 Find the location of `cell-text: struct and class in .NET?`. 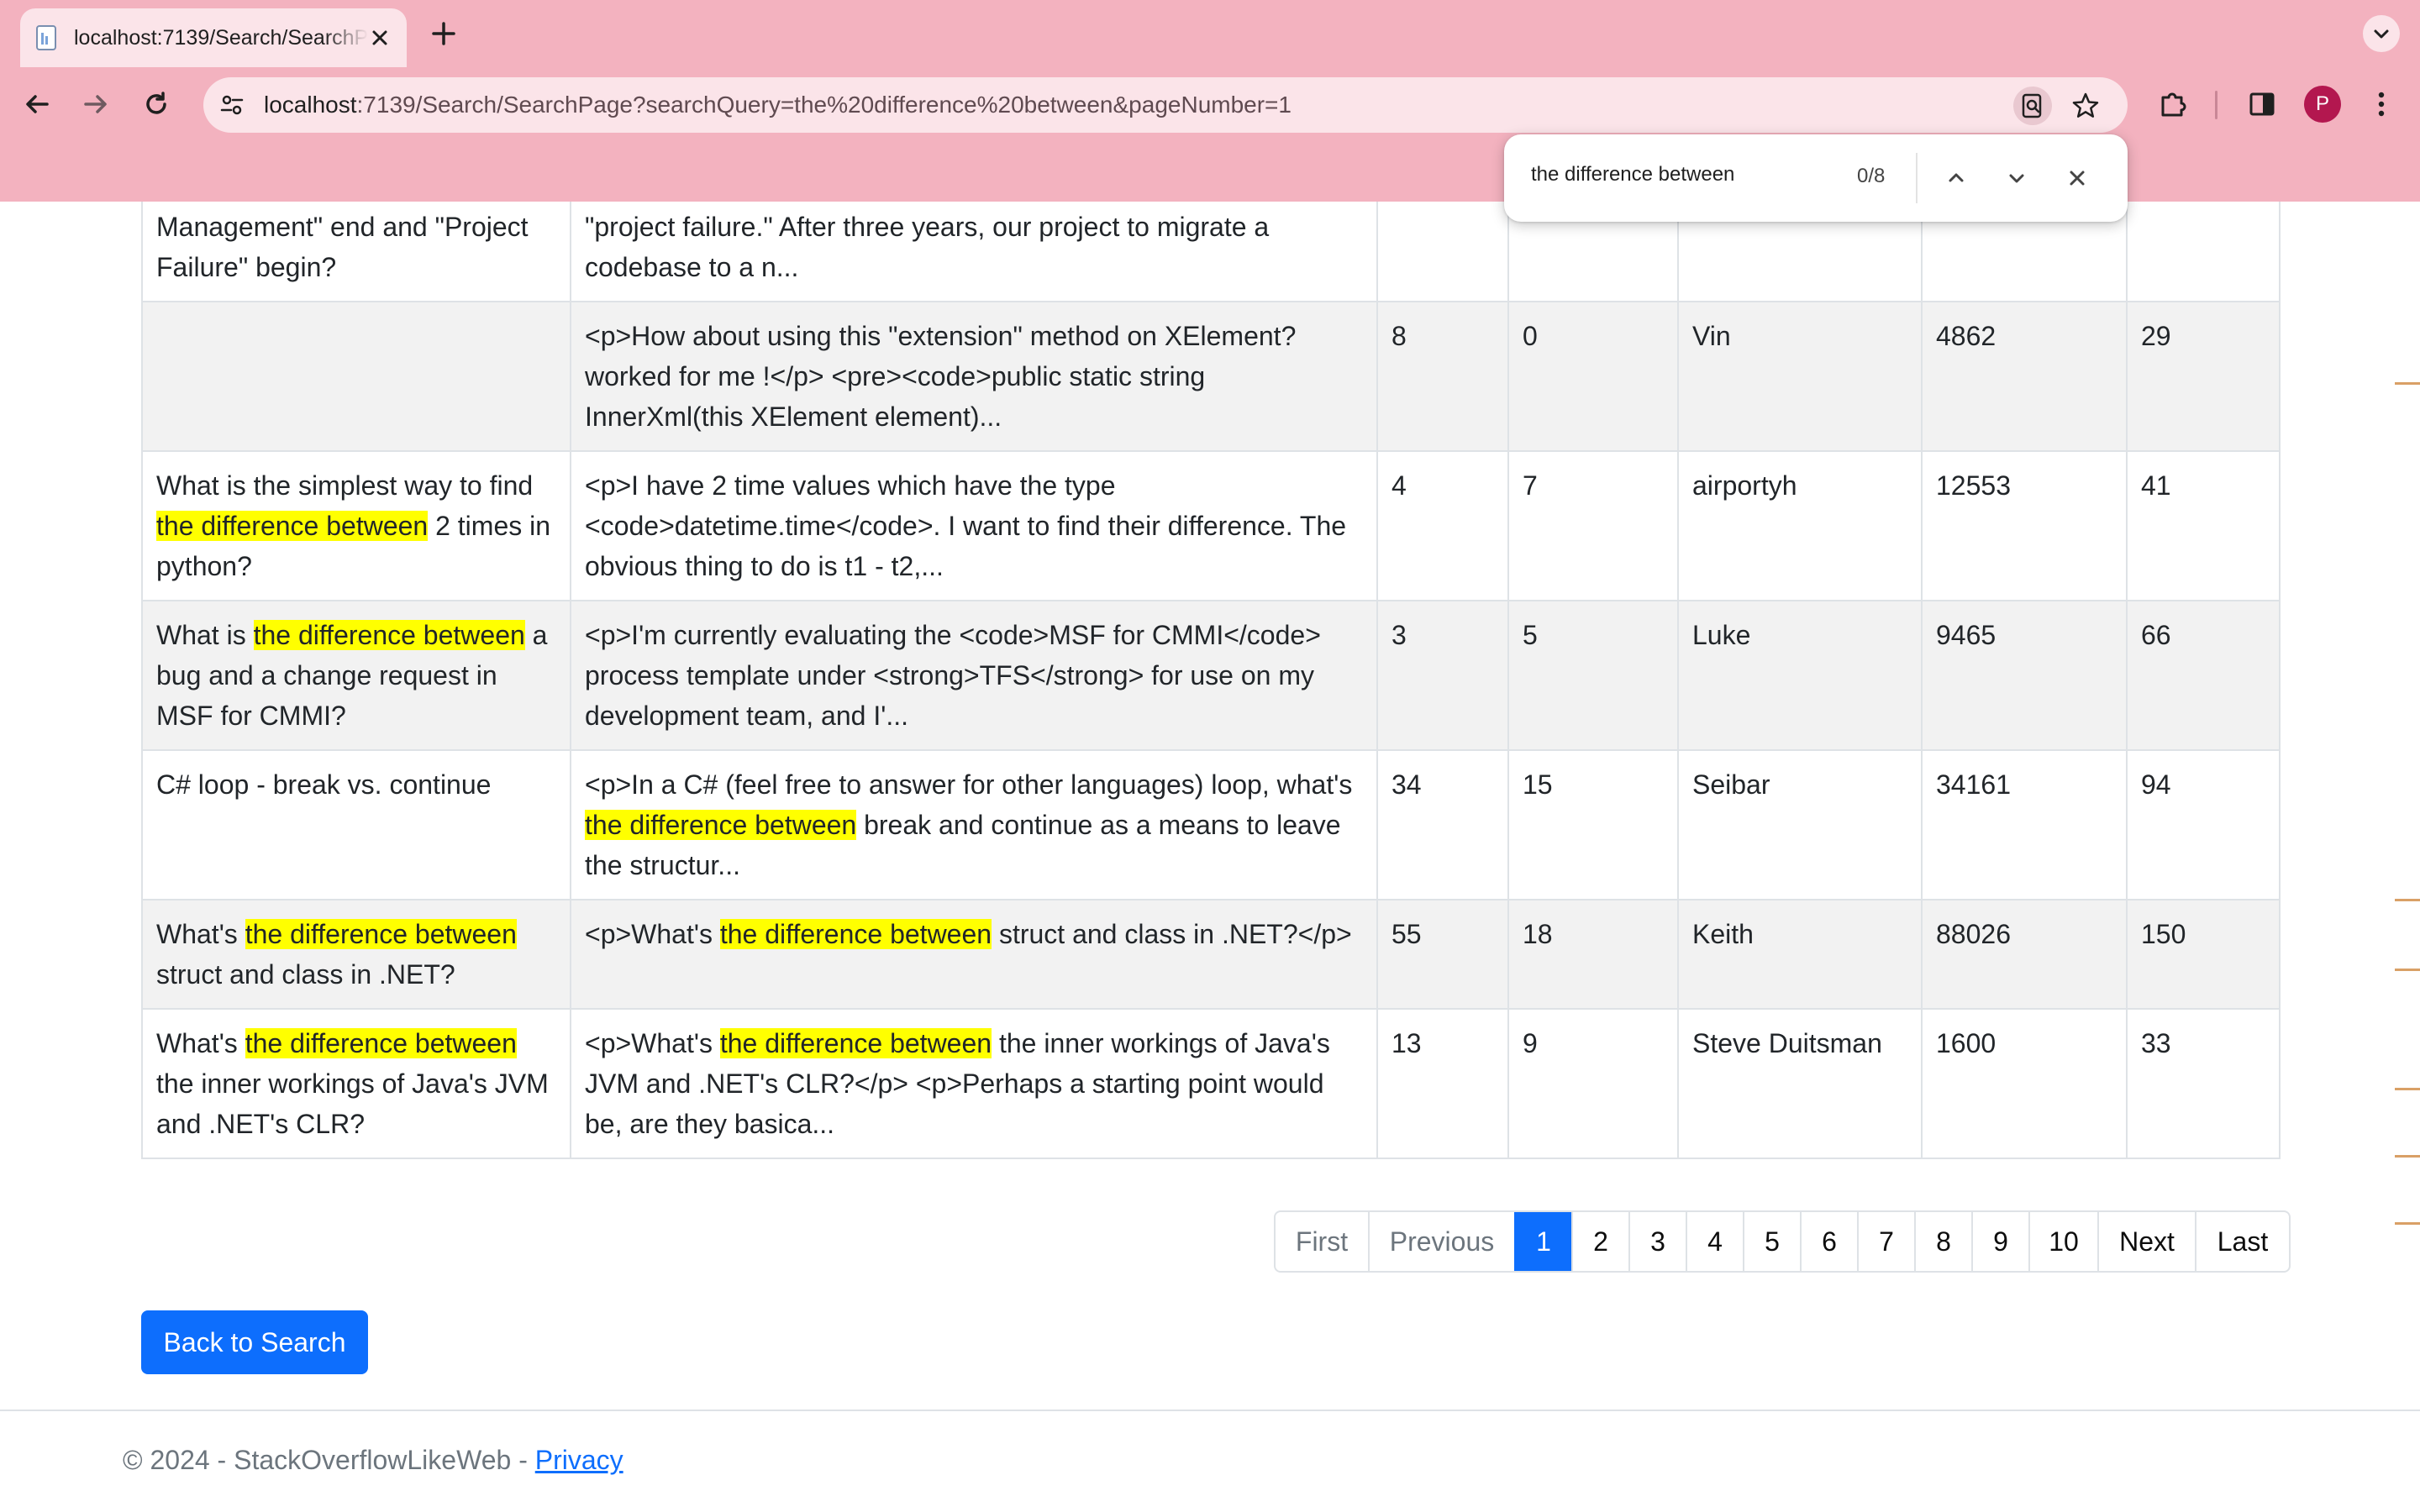

cell-text: struct and class in .NET? is located at coordinates (306, 974).